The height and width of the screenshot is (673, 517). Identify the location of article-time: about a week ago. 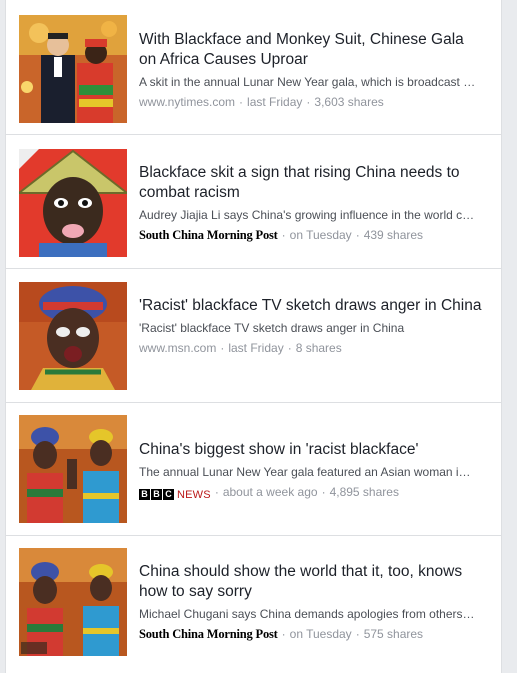
(270, 492).